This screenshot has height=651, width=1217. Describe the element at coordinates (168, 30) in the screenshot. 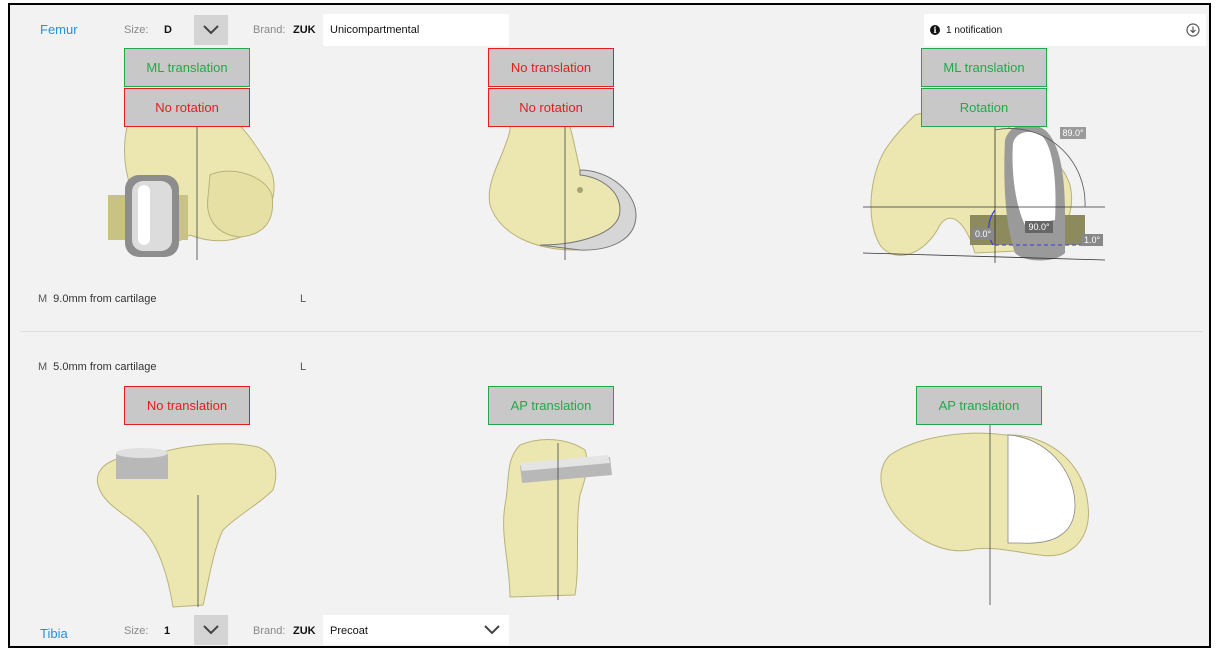

I see `femur-size-value: D` at that location.